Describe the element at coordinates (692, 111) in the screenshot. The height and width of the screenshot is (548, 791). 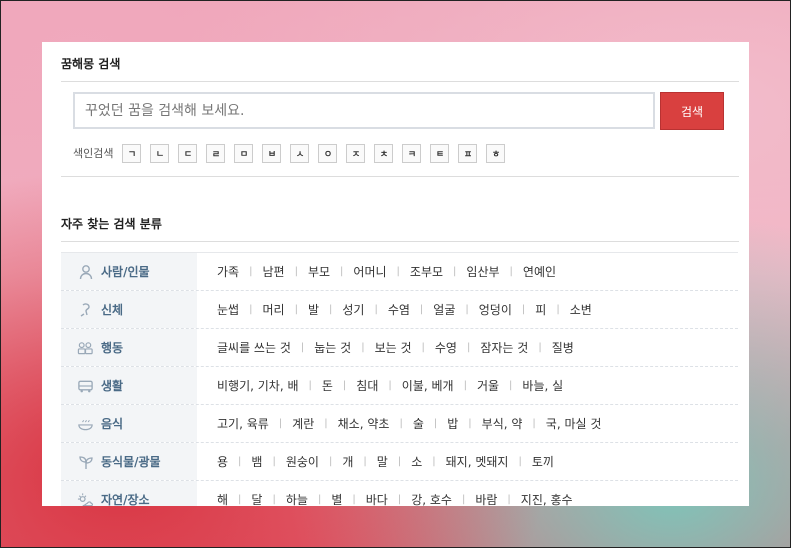
I see `search-button: 검색` at that location.